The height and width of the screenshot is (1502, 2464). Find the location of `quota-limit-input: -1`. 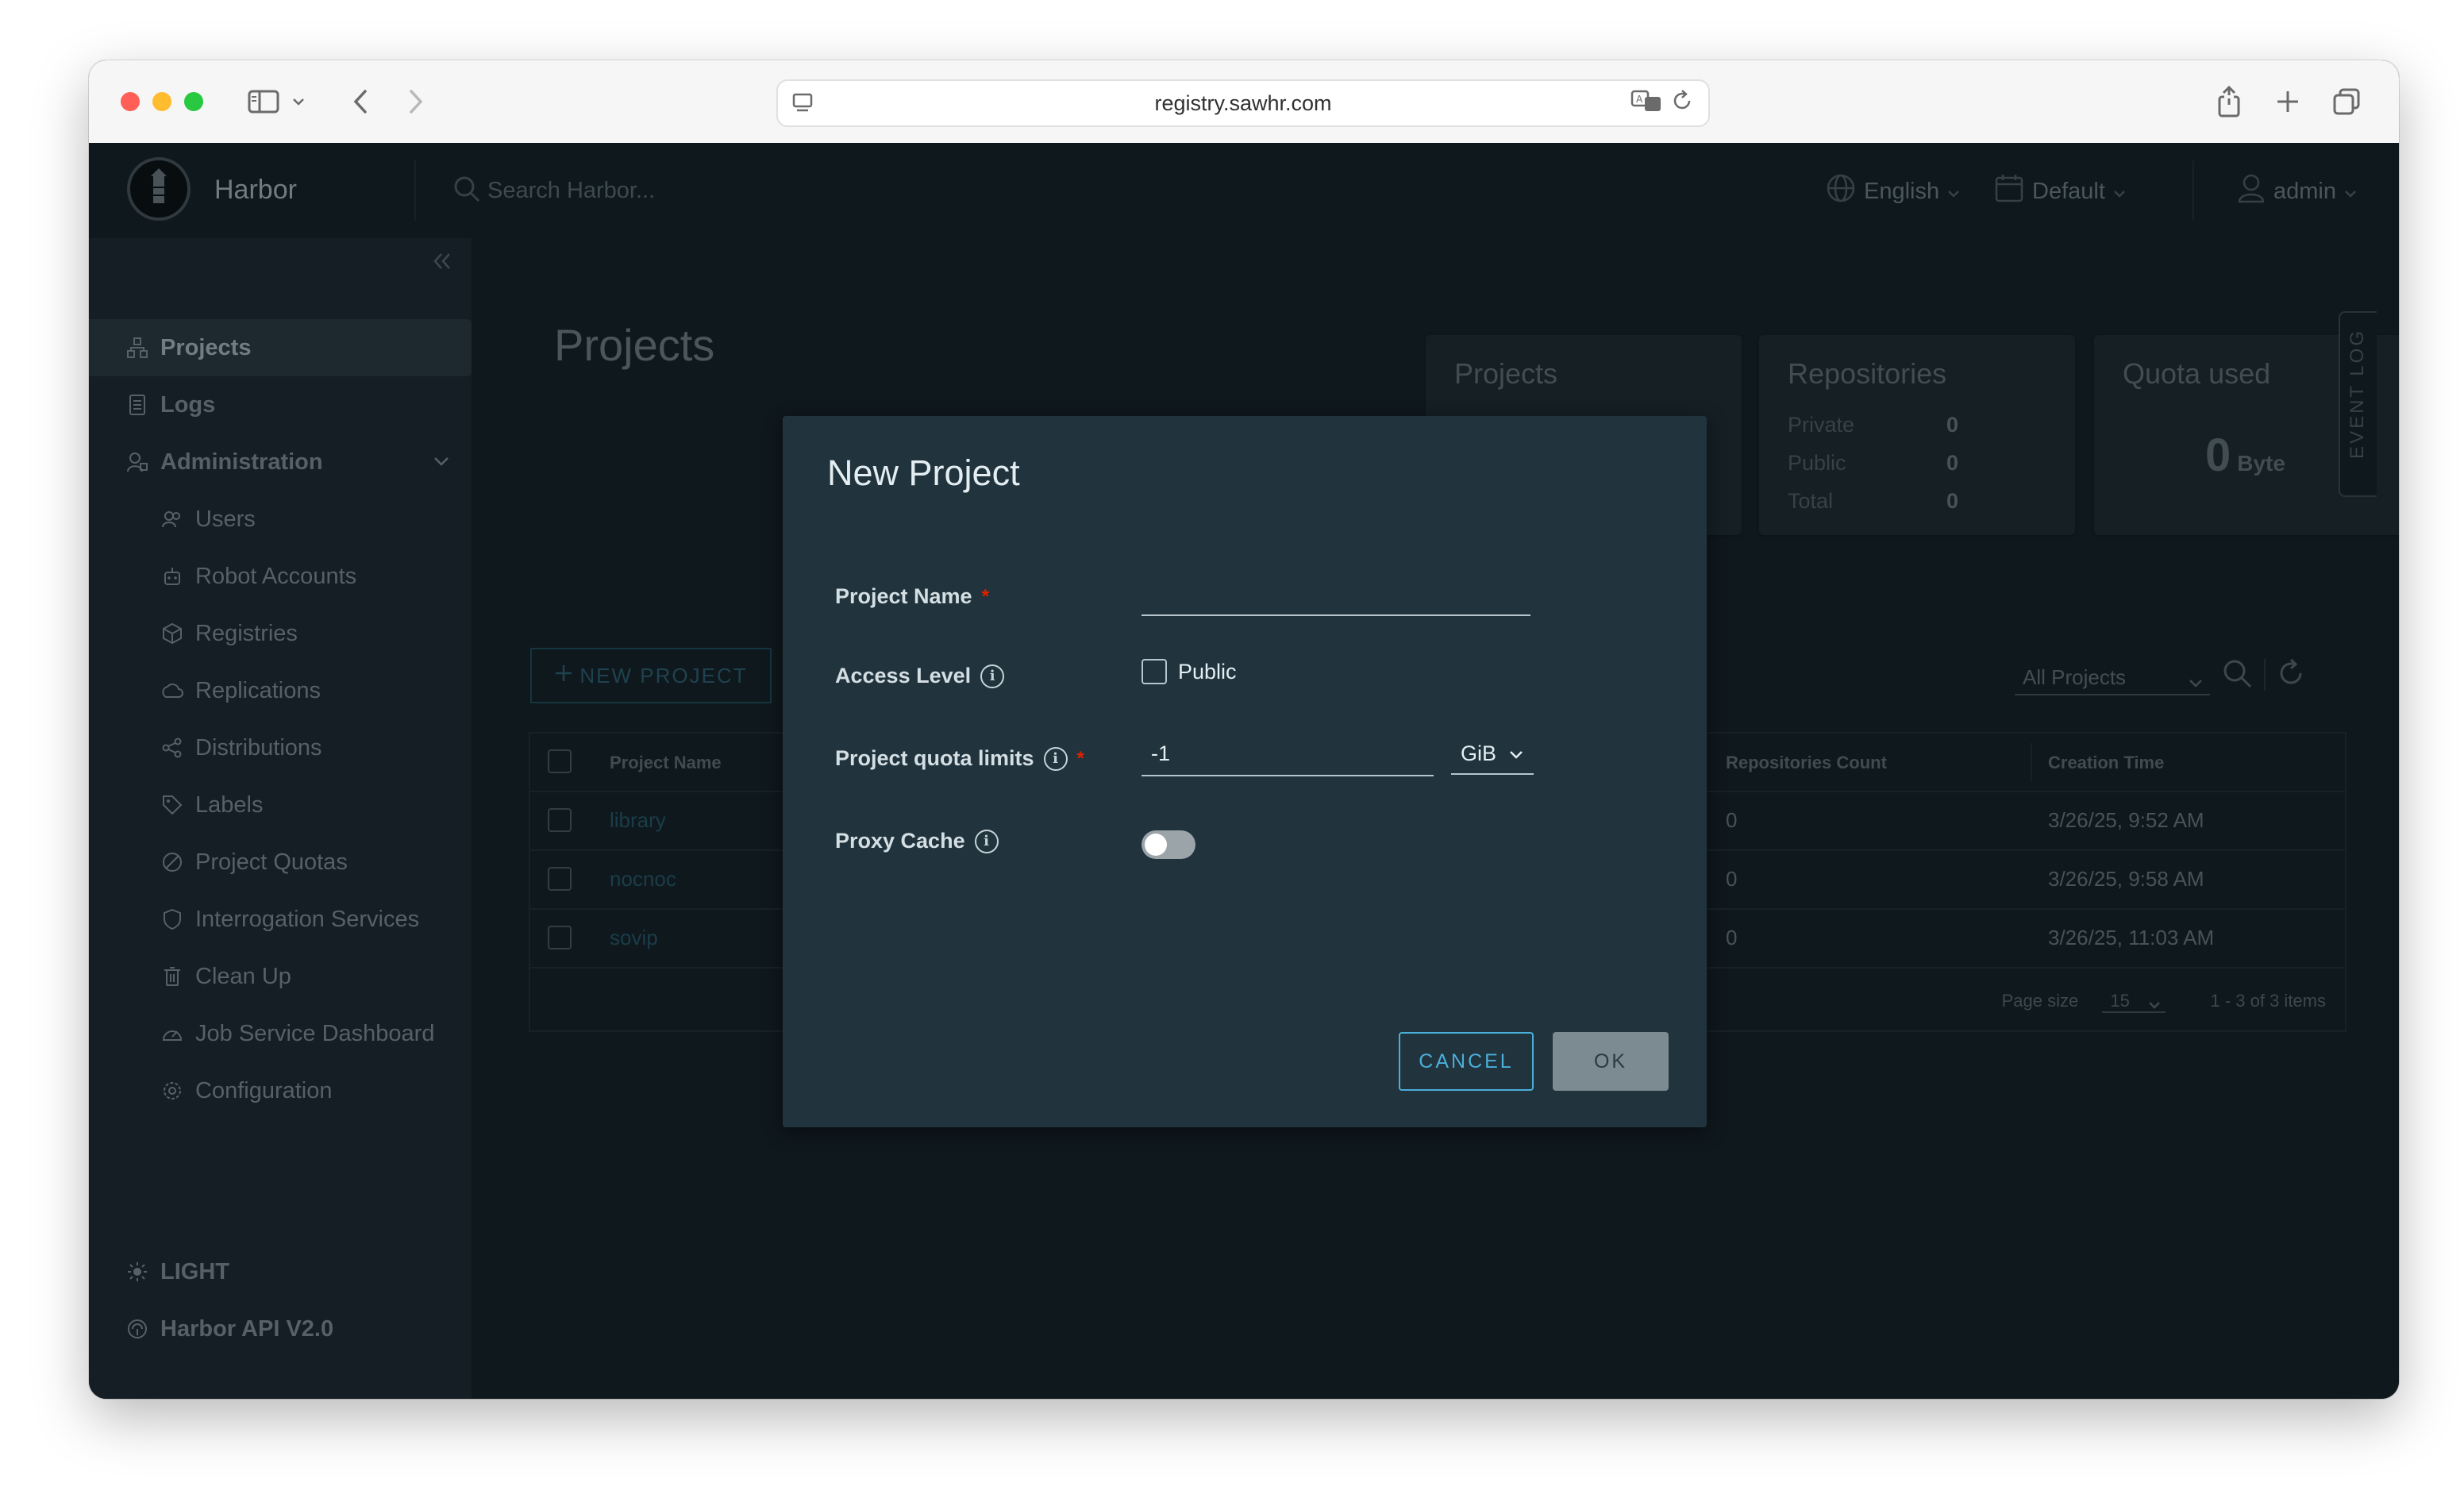

quota-limit-input: -1 is located at coordinates (1288, 755).